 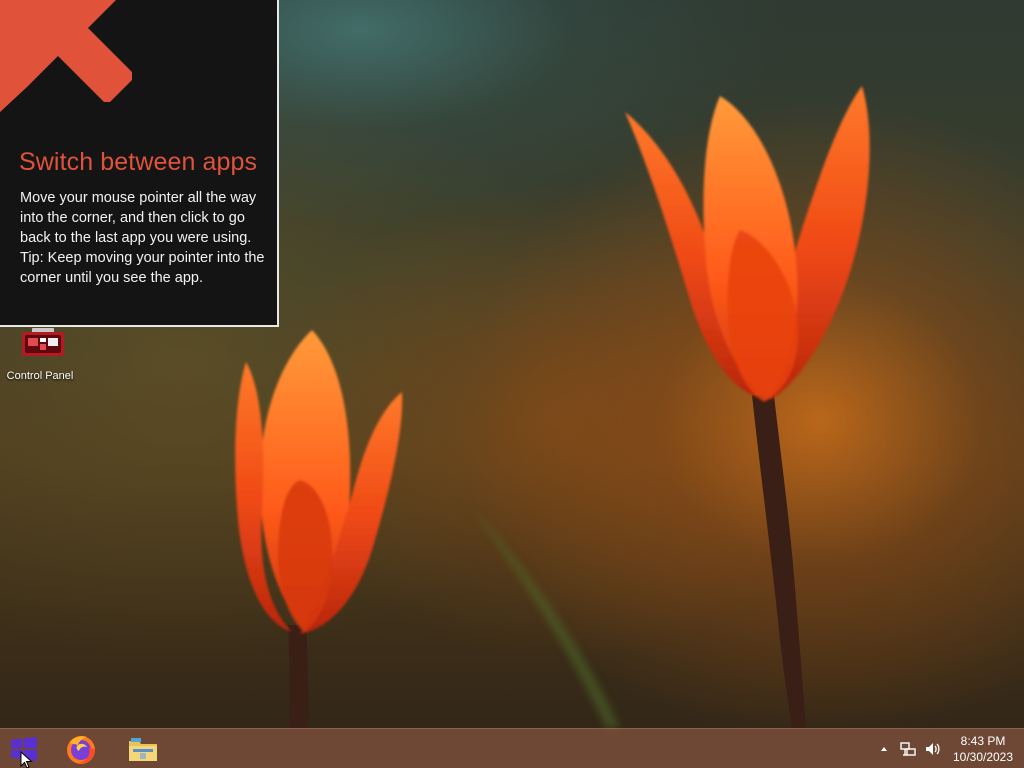 What do you see at coordinates (40, 357) in the screenshot?
I see `desktop-icon-control-panel: Control Panel` at bounding box center [40, 357].